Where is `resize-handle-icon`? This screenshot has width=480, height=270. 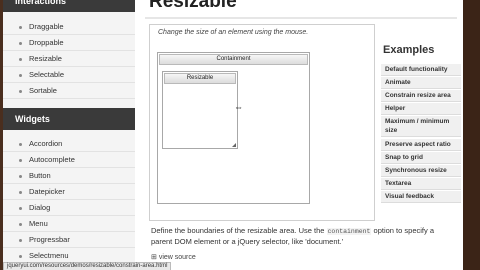
resize-handle-icon is located at coordinates (234, 145).